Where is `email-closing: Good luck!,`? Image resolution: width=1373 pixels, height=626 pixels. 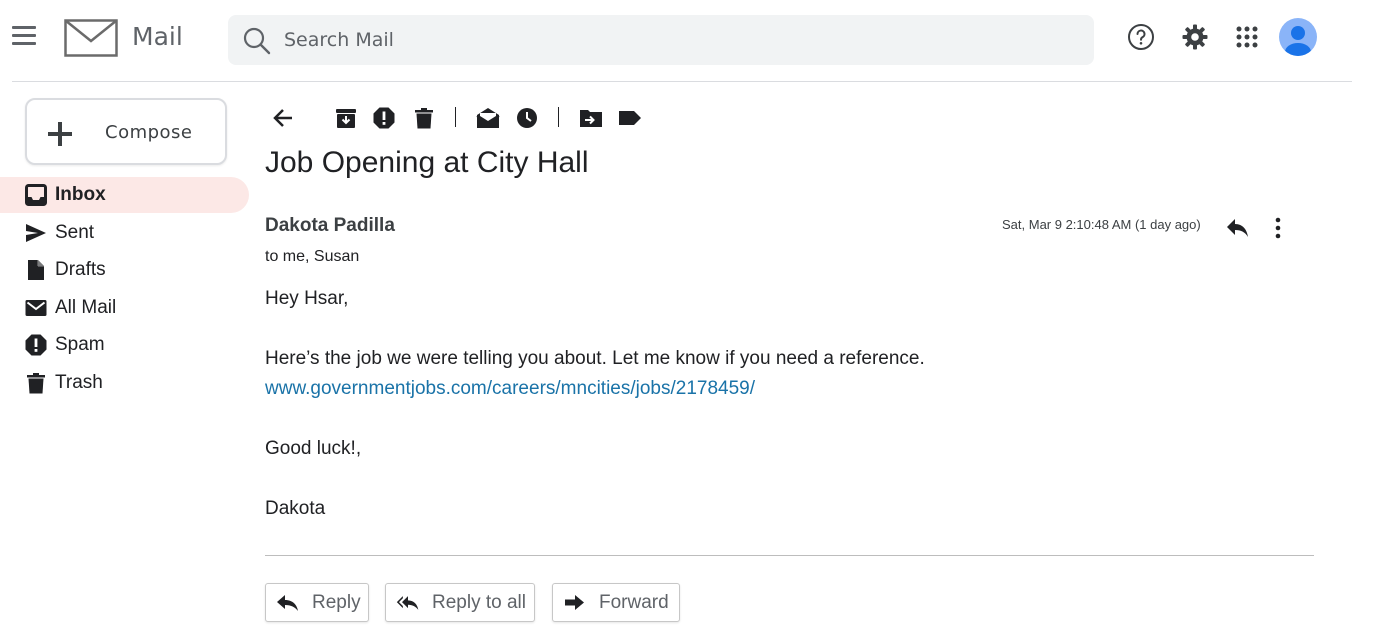
email-closing: Good luck!, is located at coordinates (313, 448).